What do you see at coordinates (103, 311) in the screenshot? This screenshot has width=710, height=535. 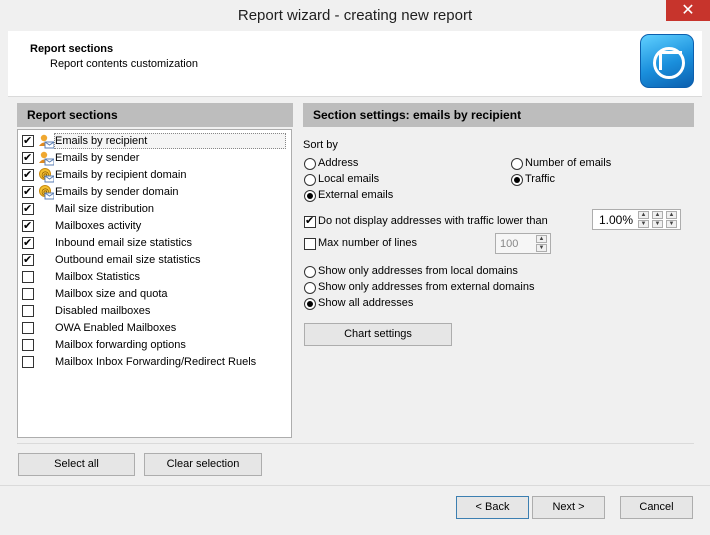 I see `section-label: Disabled mailboxes` at bounding box center [103, 311].